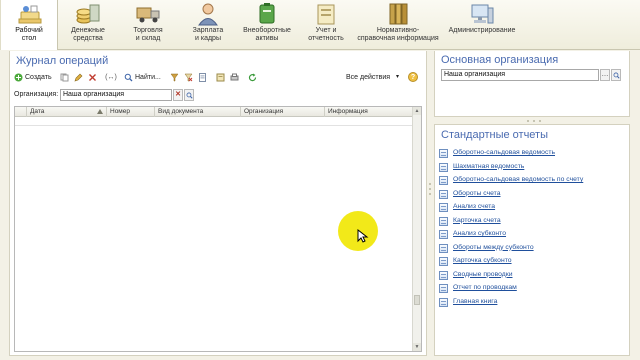  I want to click on filter-icon, so click(174, 77).